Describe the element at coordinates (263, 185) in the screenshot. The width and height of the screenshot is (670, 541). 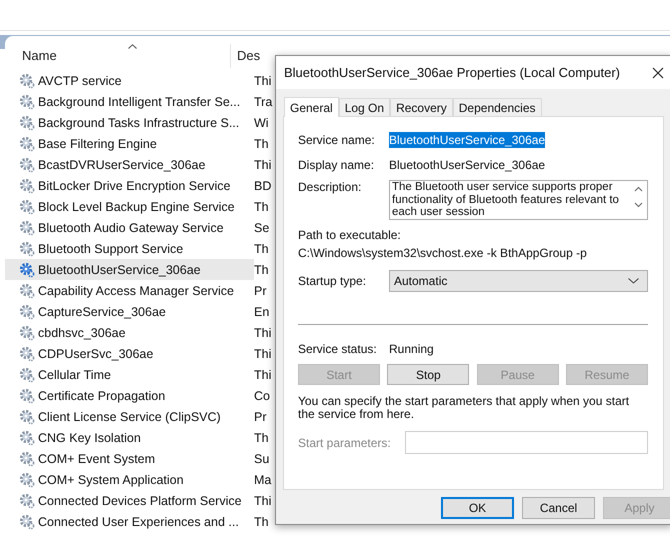
I see `table-cell: BD` at that location.